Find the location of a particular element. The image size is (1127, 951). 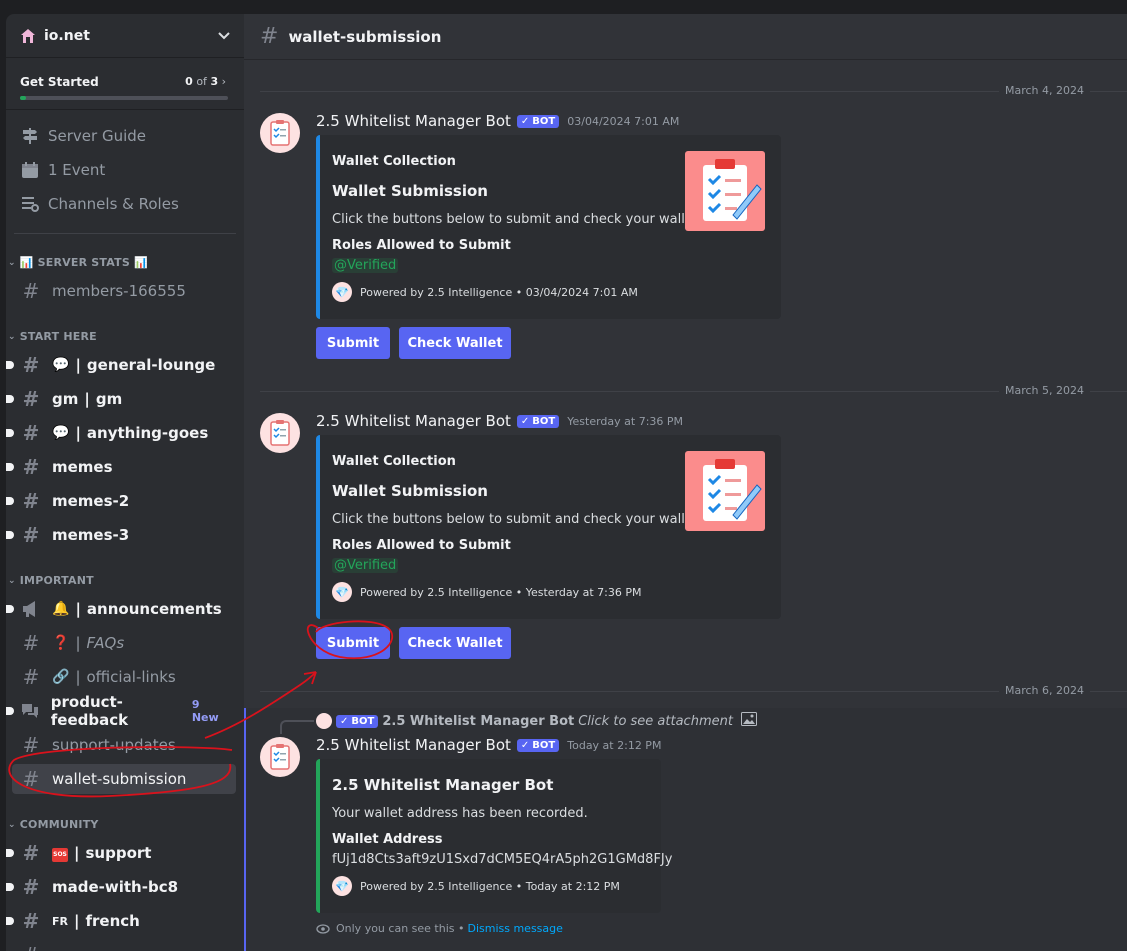

channel-french: # FR | french is located at coordinates (121, 921).